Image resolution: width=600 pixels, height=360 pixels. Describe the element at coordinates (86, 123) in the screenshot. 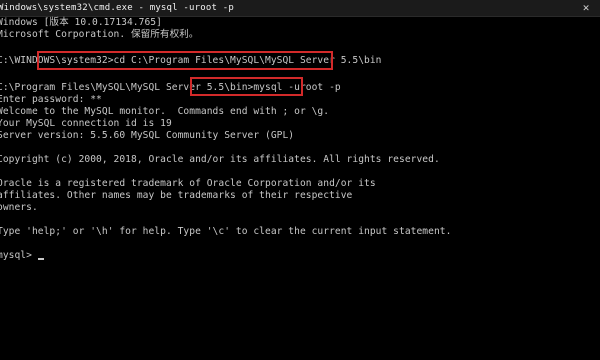

I see `console-line: Your MySQL connection id is 19` at that location.